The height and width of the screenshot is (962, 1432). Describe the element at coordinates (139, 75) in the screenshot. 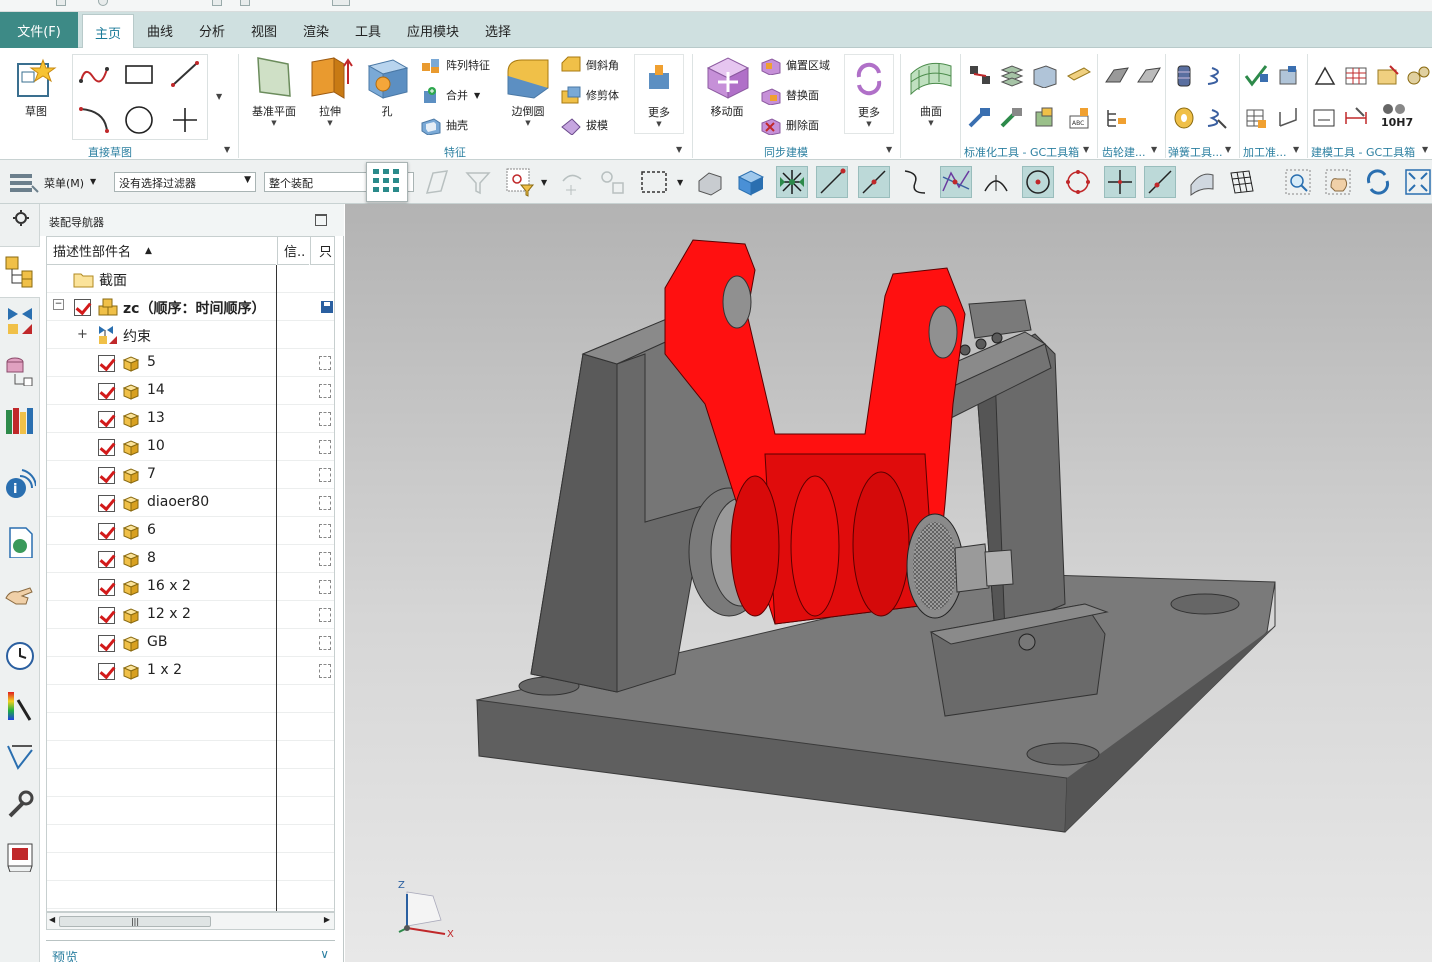

I see `rectangle-icon` at that location.